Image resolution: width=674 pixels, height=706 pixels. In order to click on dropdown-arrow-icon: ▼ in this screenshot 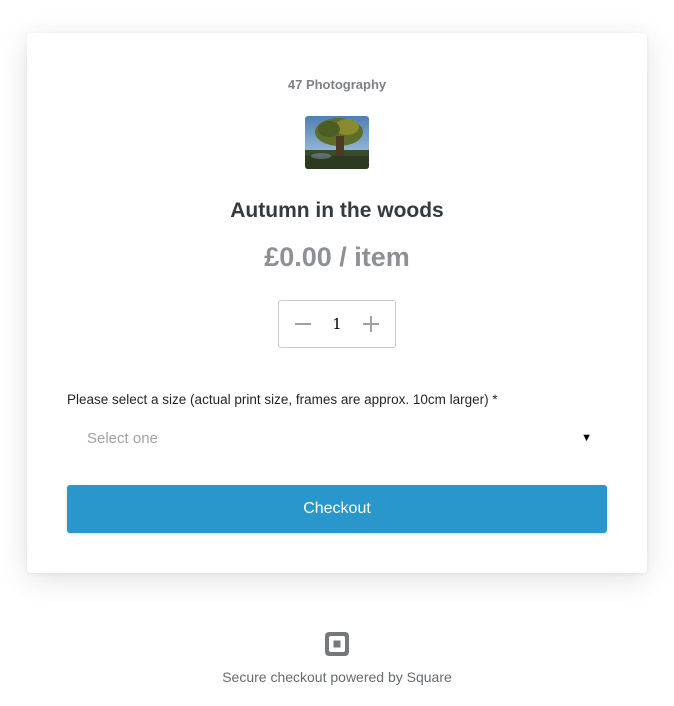, I will do `click(586, 438)`.